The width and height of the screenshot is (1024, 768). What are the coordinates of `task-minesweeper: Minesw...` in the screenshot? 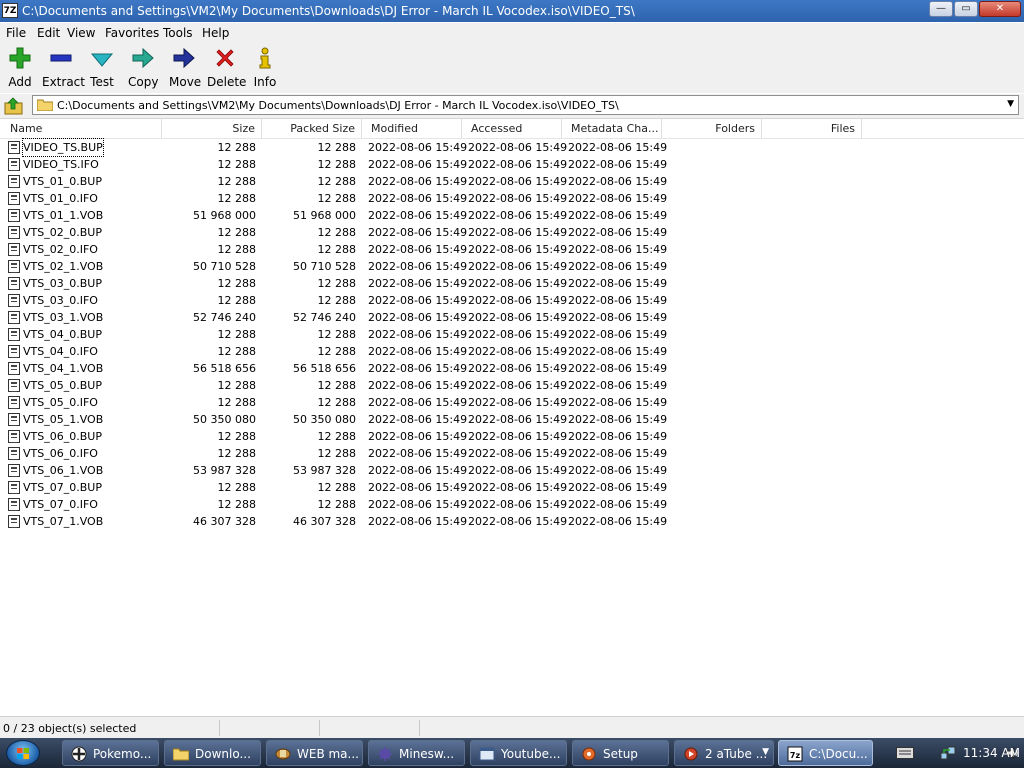 It's located at (416, 753).